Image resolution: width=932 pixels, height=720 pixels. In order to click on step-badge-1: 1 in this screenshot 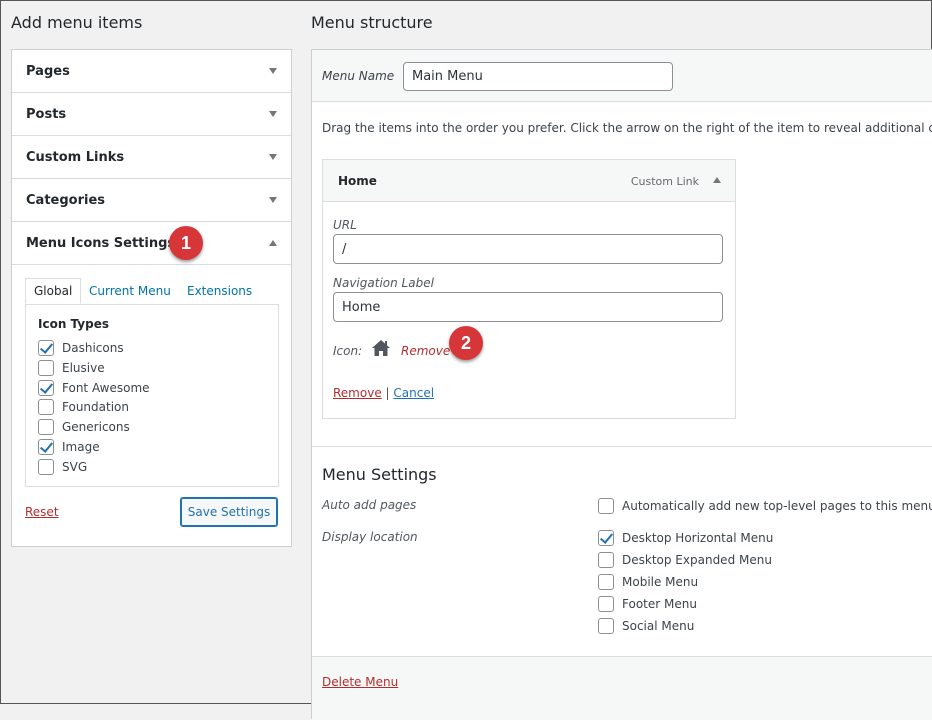, I will do `click(186, 243)`.